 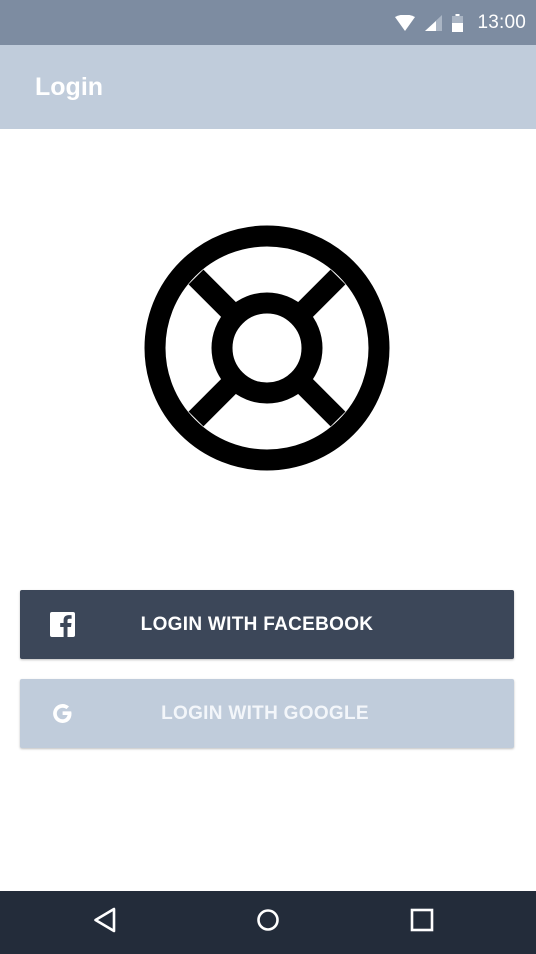 What do you see at coordinates (434, 22) in the screenshot?
I see `cell-signal-icon` at bounding box center [434, 22].